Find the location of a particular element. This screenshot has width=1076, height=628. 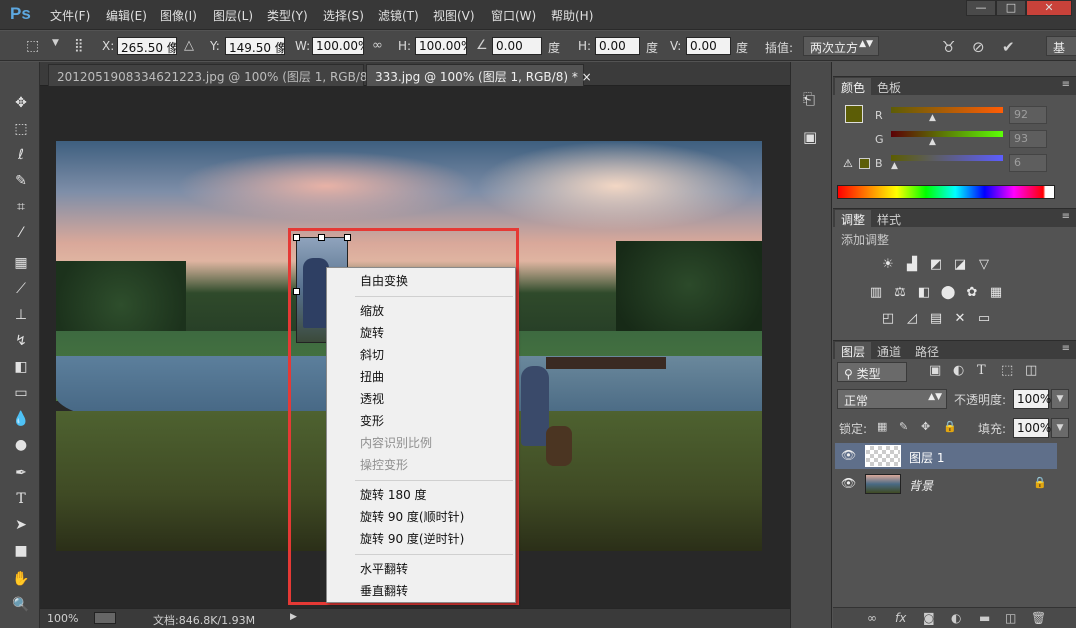

hand-tool-icon: ✋ is located at coordinates (21, 579).